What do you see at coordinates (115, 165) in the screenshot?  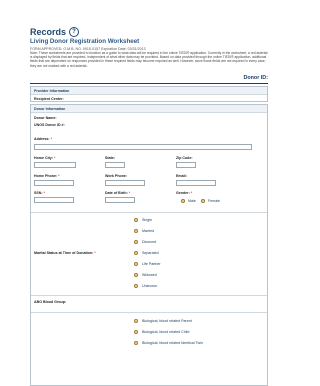 I see `state-input` at bounding box center [115, 165].